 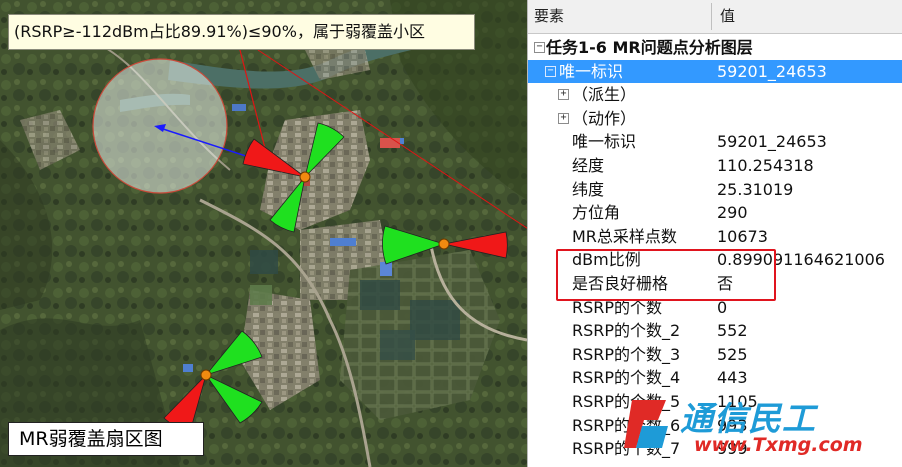 What do you see at coordinates (715, 426) in the screenshot?
I see `property-row: RSRP的个数_6 993` at bounding box center [715, 426].